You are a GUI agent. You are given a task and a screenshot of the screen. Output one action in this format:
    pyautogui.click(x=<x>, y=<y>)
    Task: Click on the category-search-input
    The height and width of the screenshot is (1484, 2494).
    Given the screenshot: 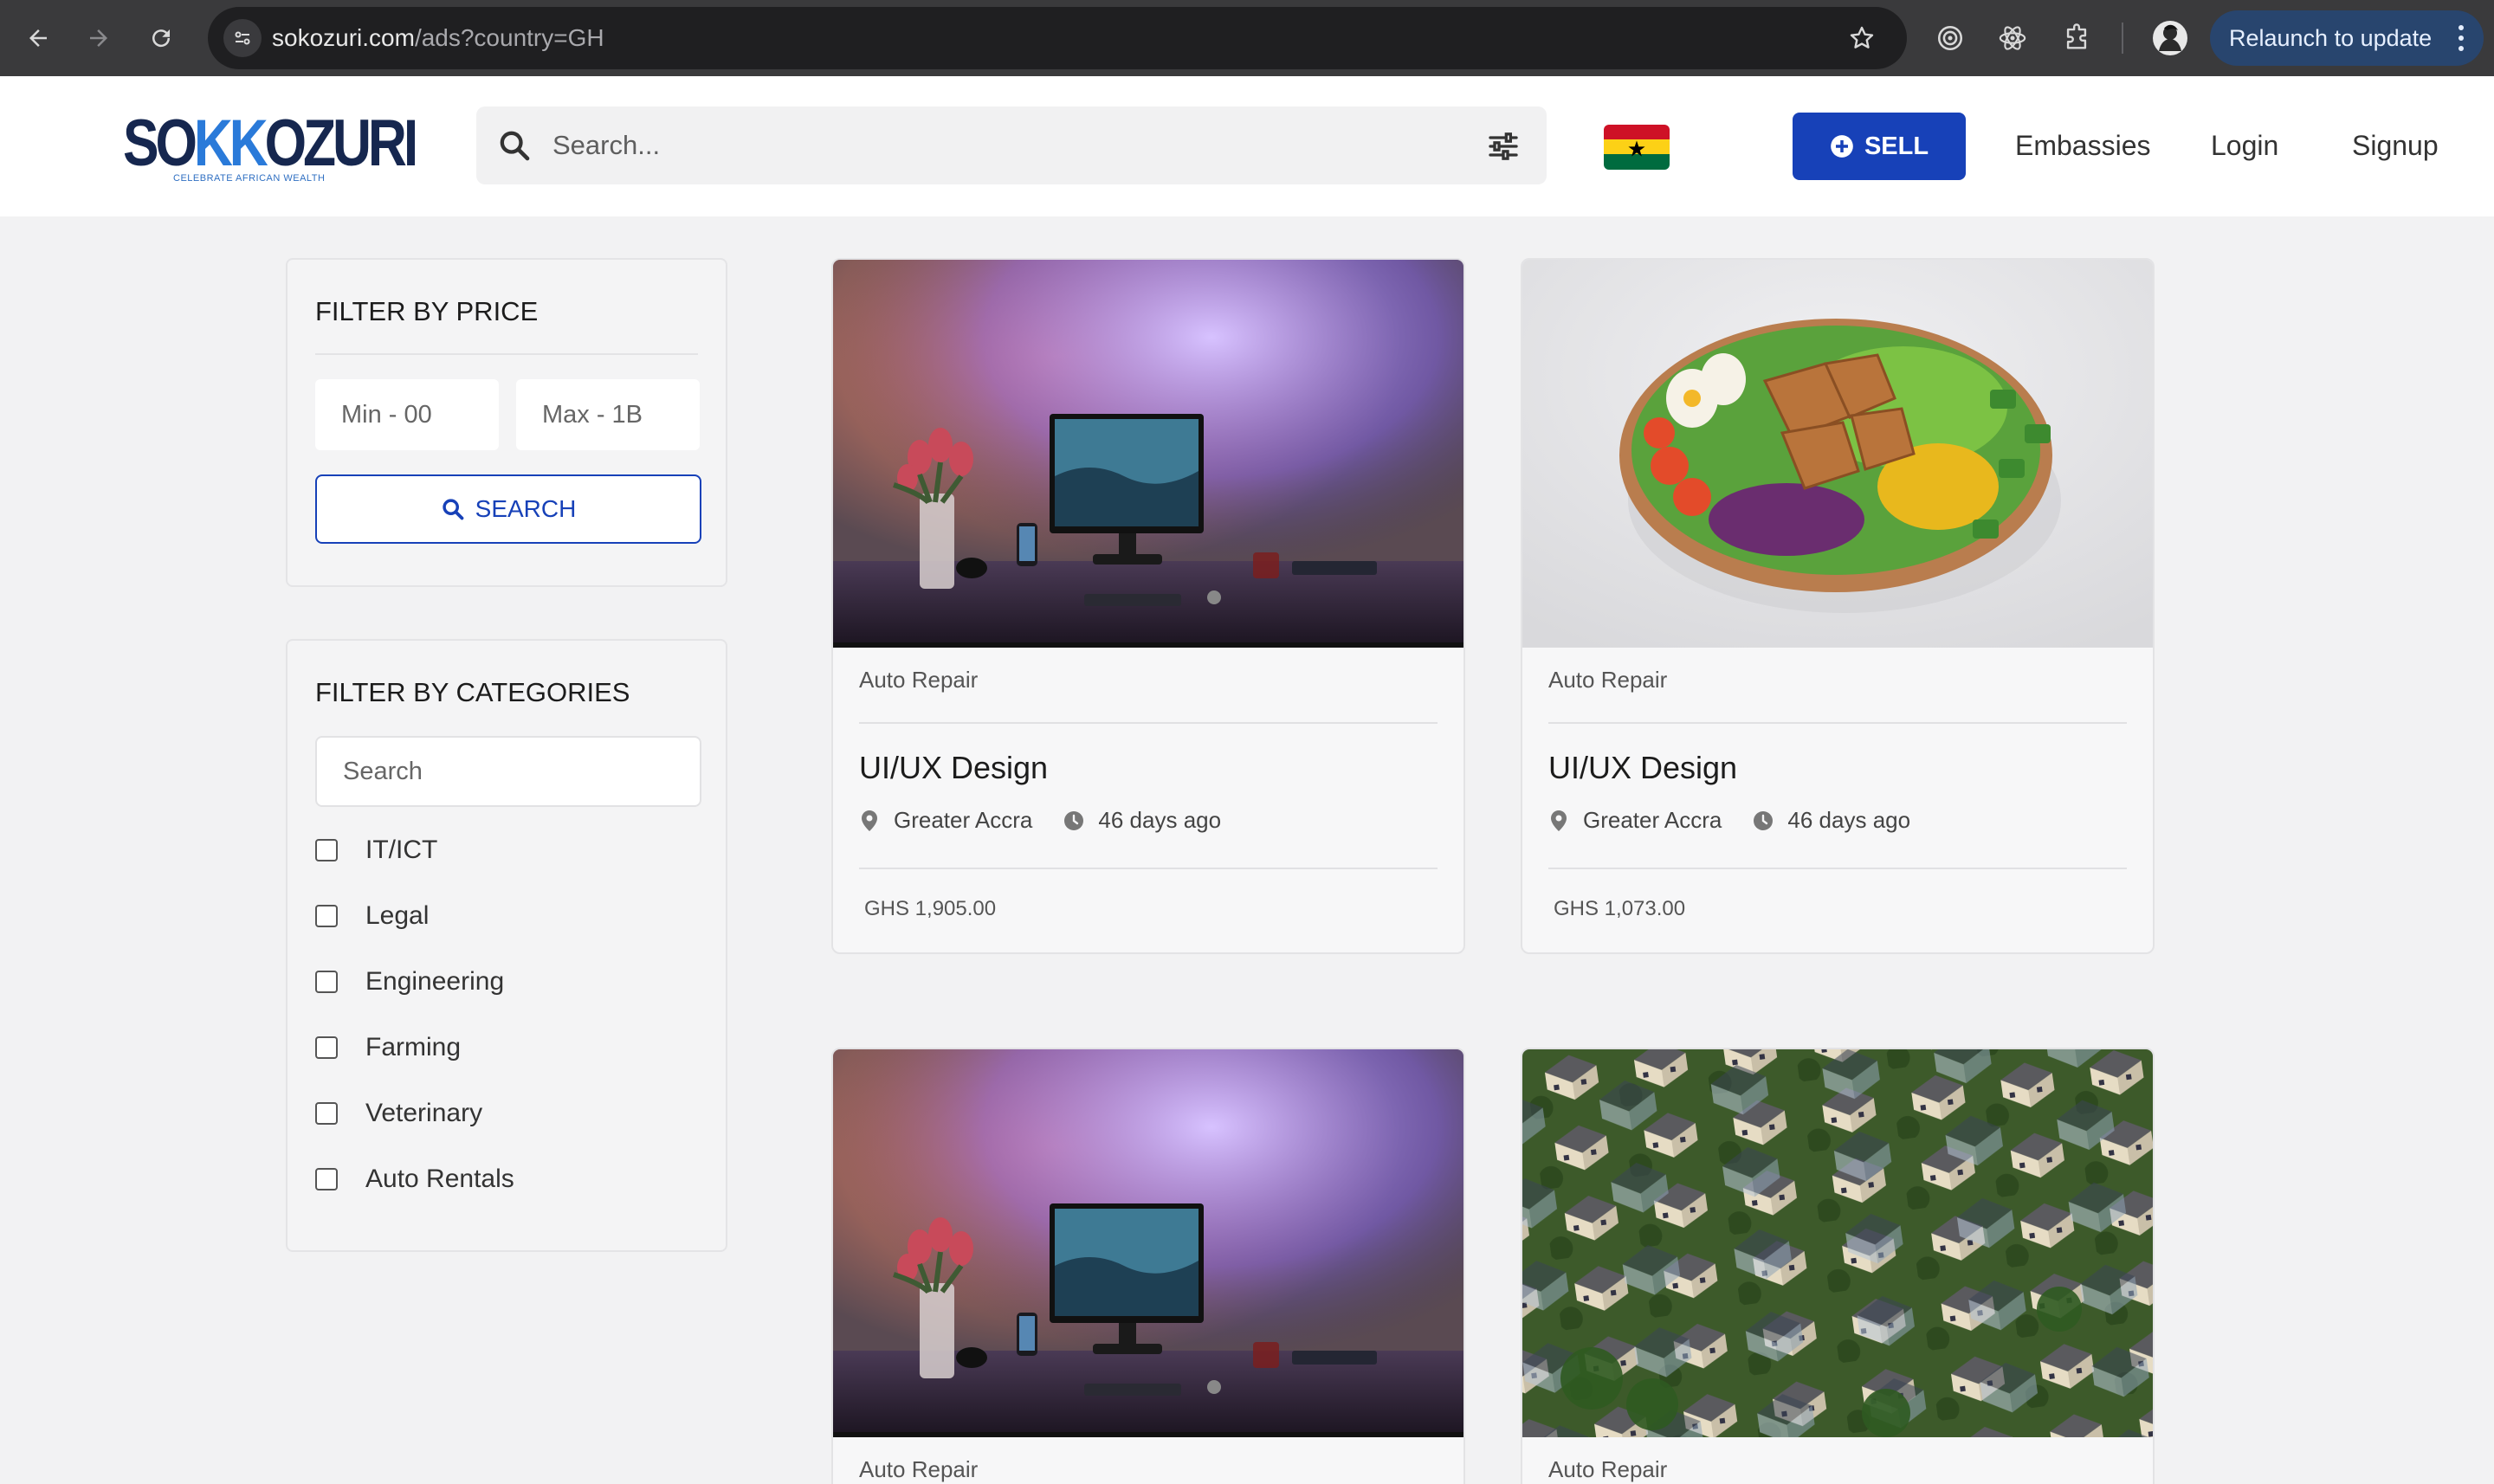 What is the action you would take?
    pyautogui.click(x=508, y=771)
    